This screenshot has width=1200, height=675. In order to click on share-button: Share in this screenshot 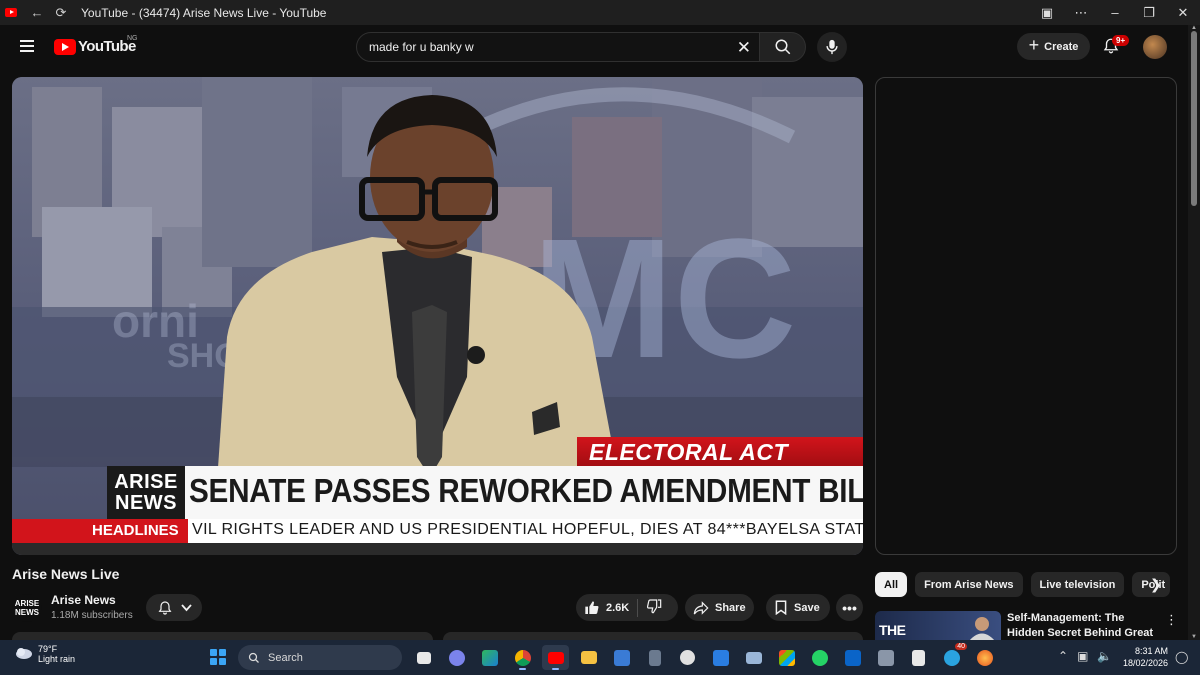, I will do `click(719, 607)`.